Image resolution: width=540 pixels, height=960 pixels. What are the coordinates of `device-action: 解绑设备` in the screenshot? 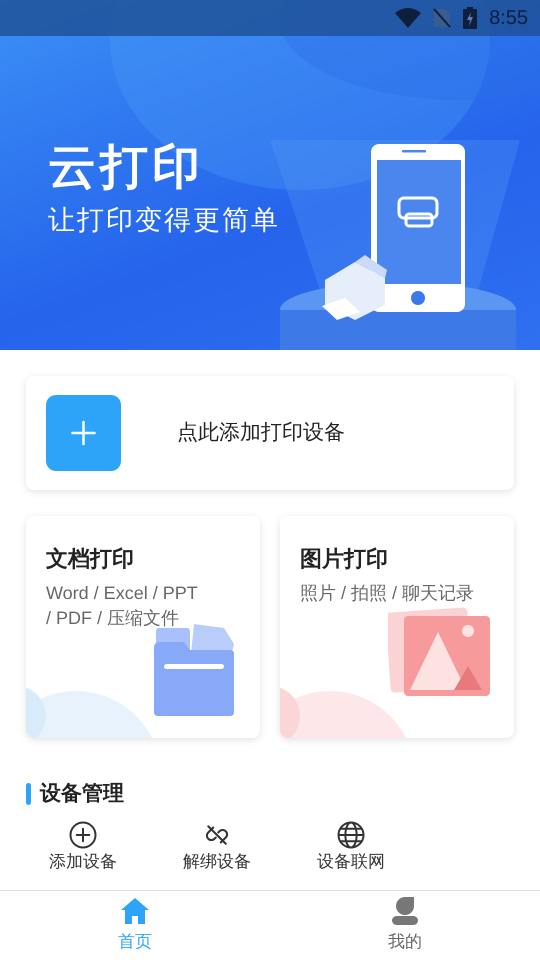 It's located at (217, 846).